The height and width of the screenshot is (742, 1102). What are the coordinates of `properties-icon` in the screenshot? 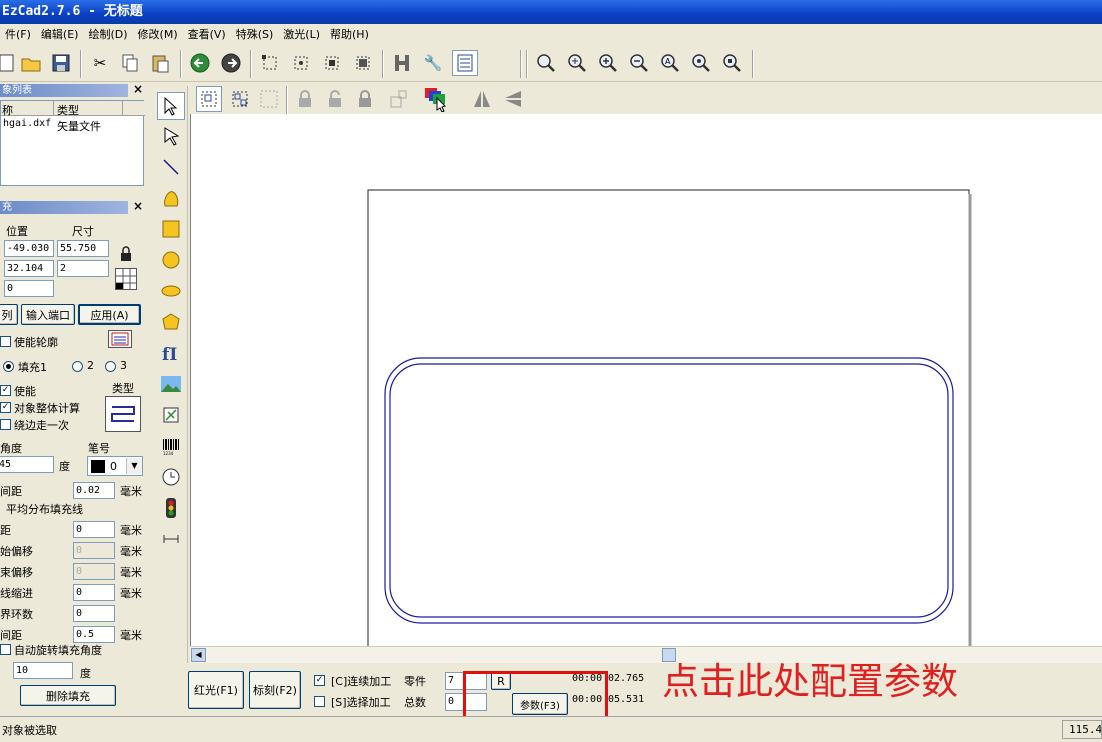 It's located at (465, 63).